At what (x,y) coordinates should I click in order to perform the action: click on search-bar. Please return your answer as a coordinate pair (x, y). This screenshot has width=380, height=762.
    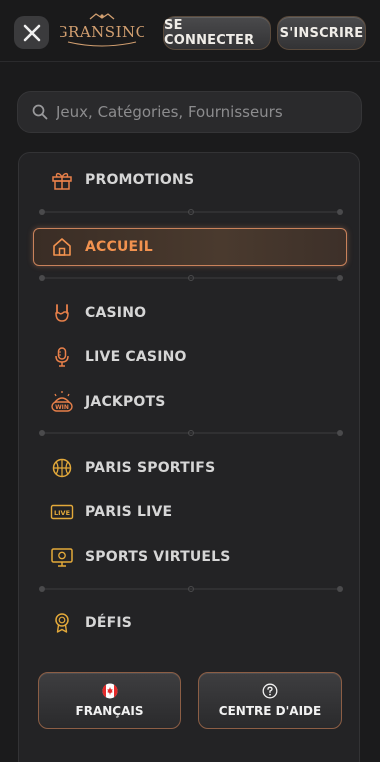
    Looking at the image, I should click on (189, 112).